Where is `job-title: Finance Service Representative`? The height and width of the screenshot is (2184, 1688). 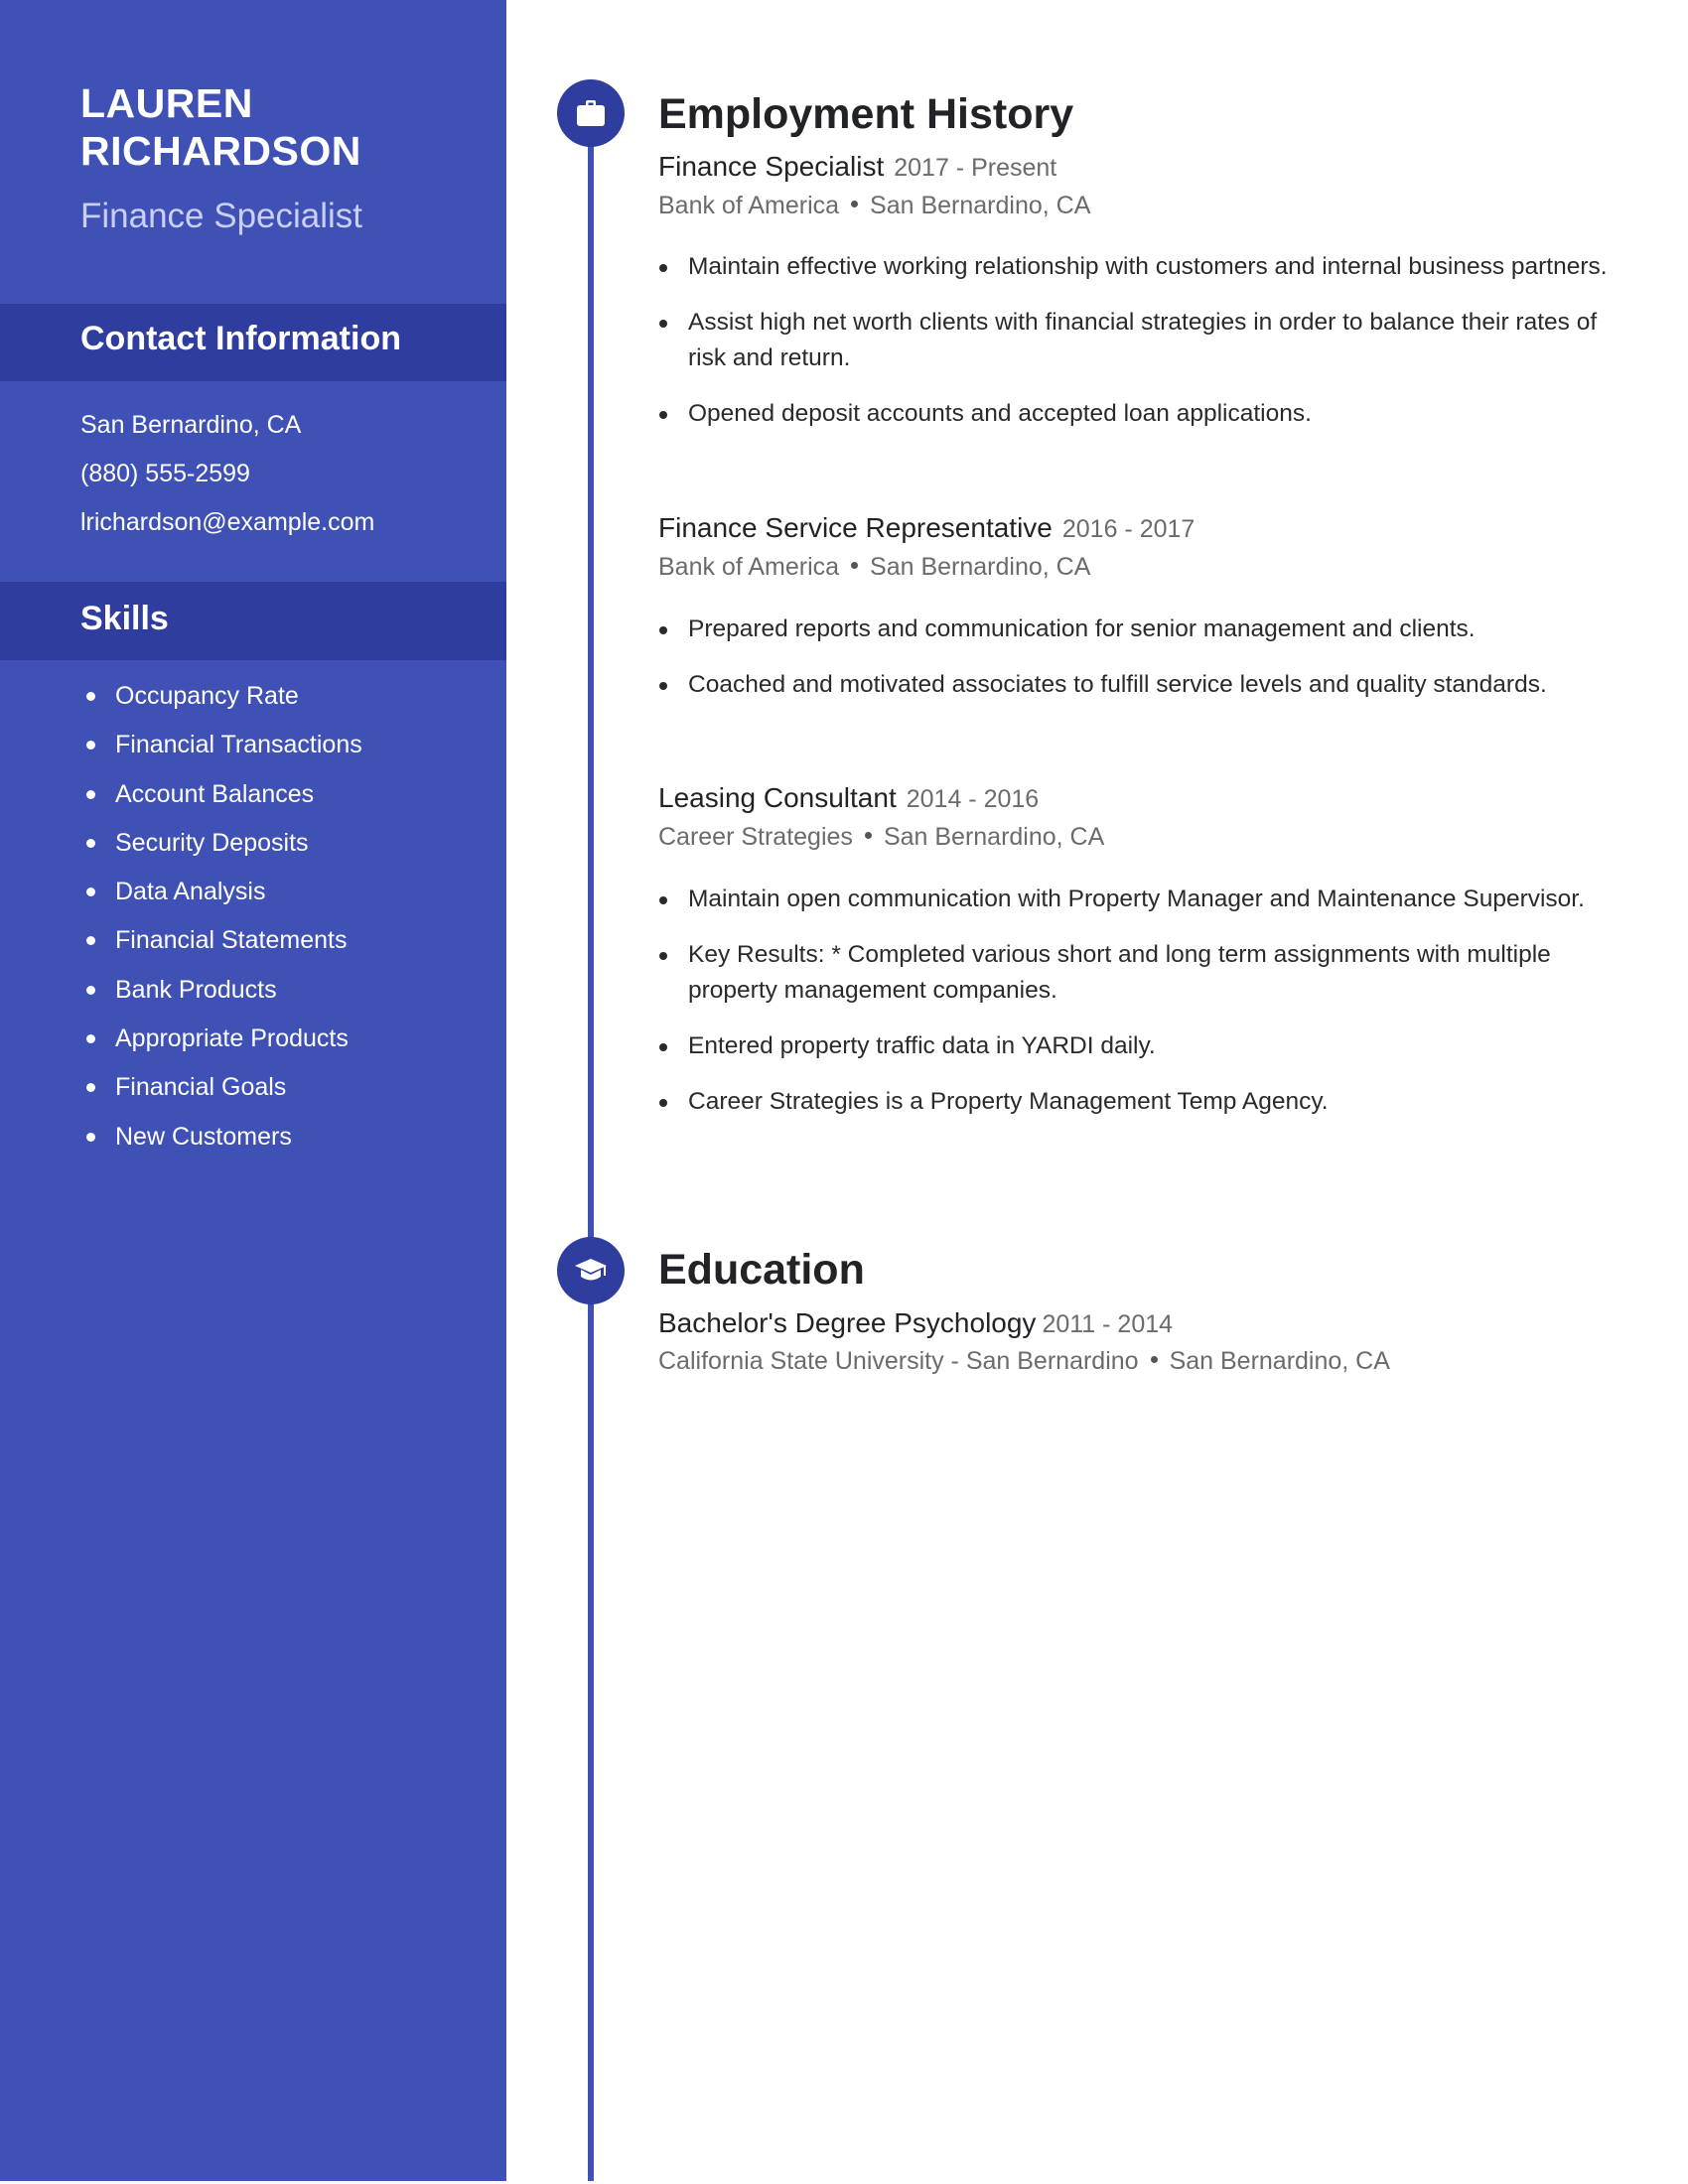 job-title: Finance Service Representative is located at coordinates (855, 527).